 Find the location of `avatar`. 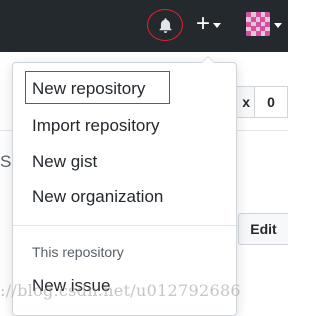

avatar is located at coordinates (258, 24).